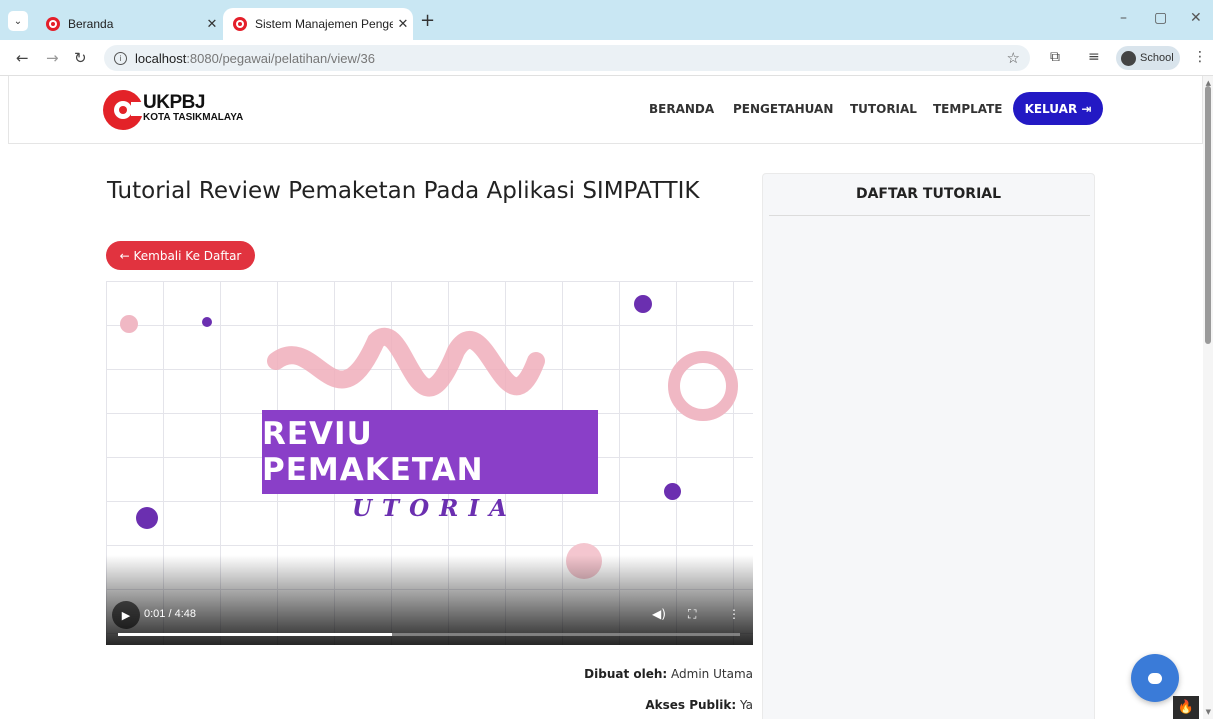  I want to click on reading-list-icon: ≡, so click(1094, 57).